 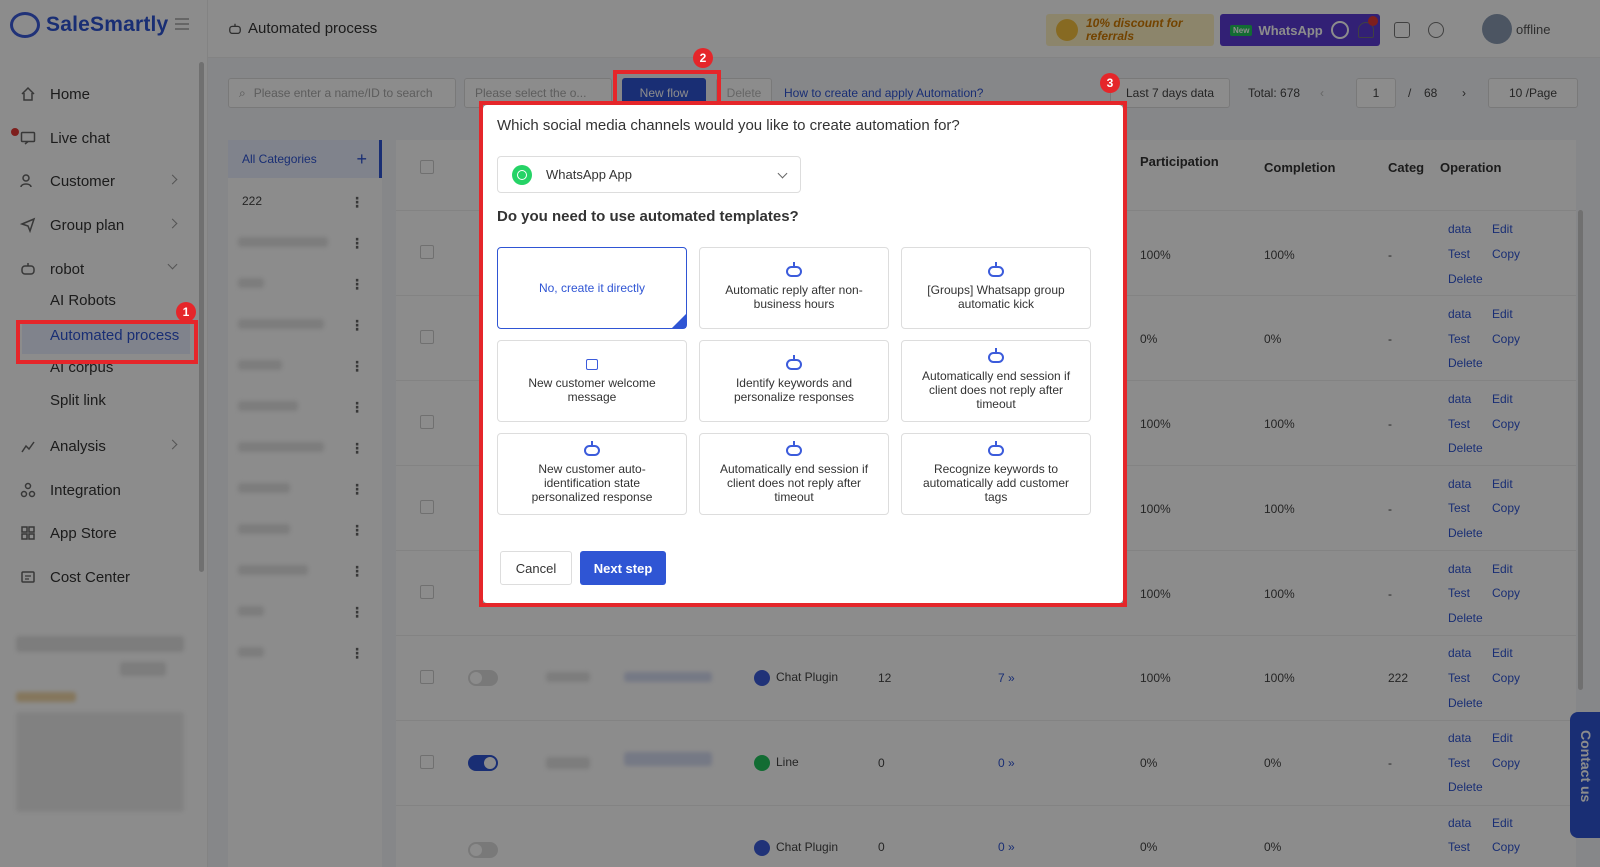 What do you see at coordinates (794, 296) in the screenshot?
I see `template-label: Automatic reply after non-business hours` at bounding box center [794, 296].